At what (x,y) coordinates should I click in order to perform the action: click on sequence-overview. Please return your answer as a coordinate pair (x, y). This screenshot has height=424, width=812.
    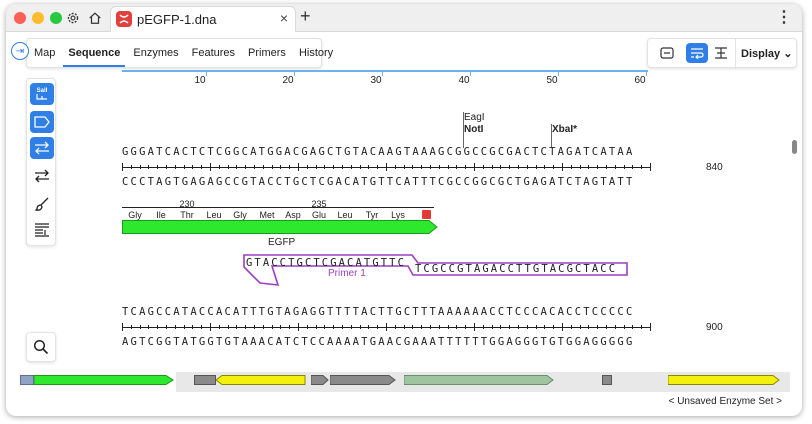
    Looking at the image, I should click on (404, 382).